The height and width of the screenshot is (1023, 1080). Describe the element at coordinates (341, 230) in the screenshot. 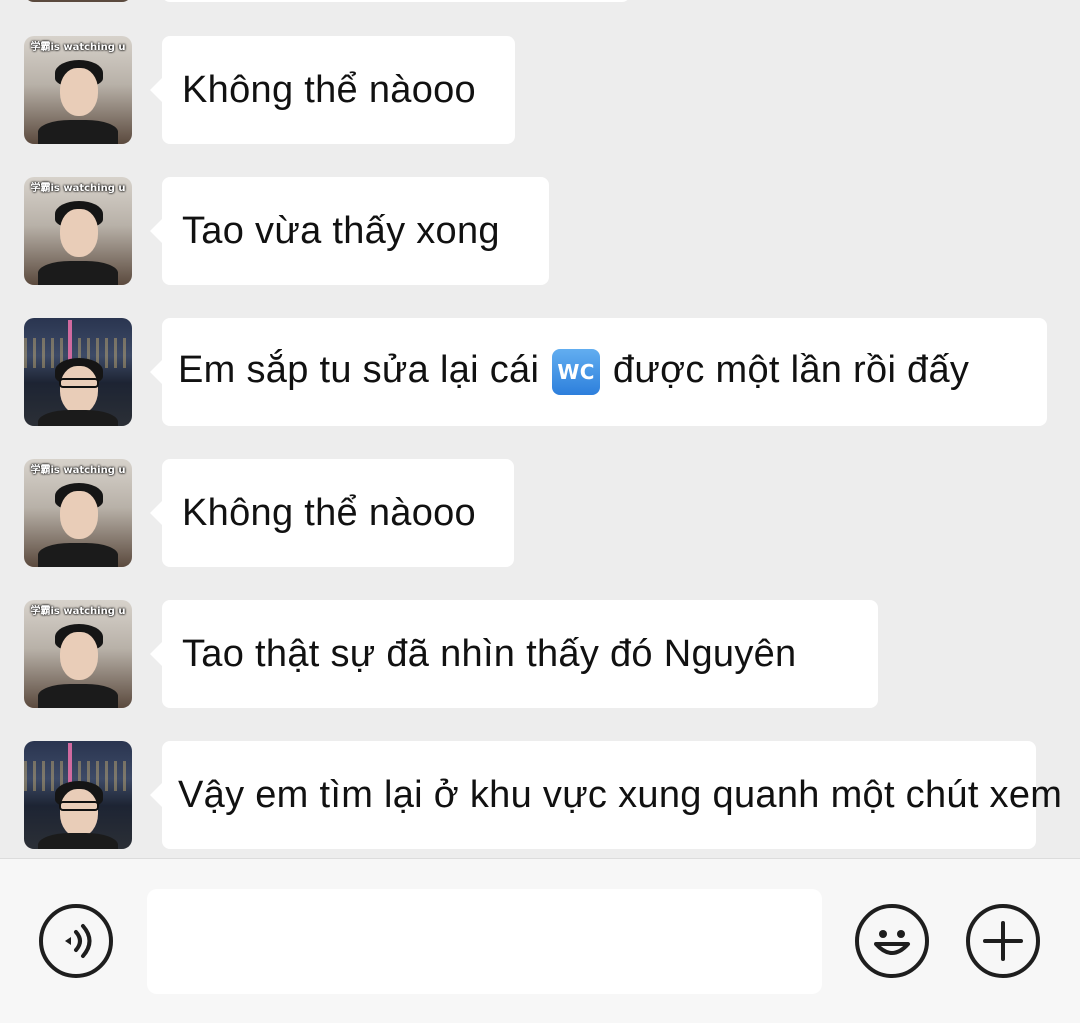

I see `message-text: Tao vừa thấy xong` at that location.